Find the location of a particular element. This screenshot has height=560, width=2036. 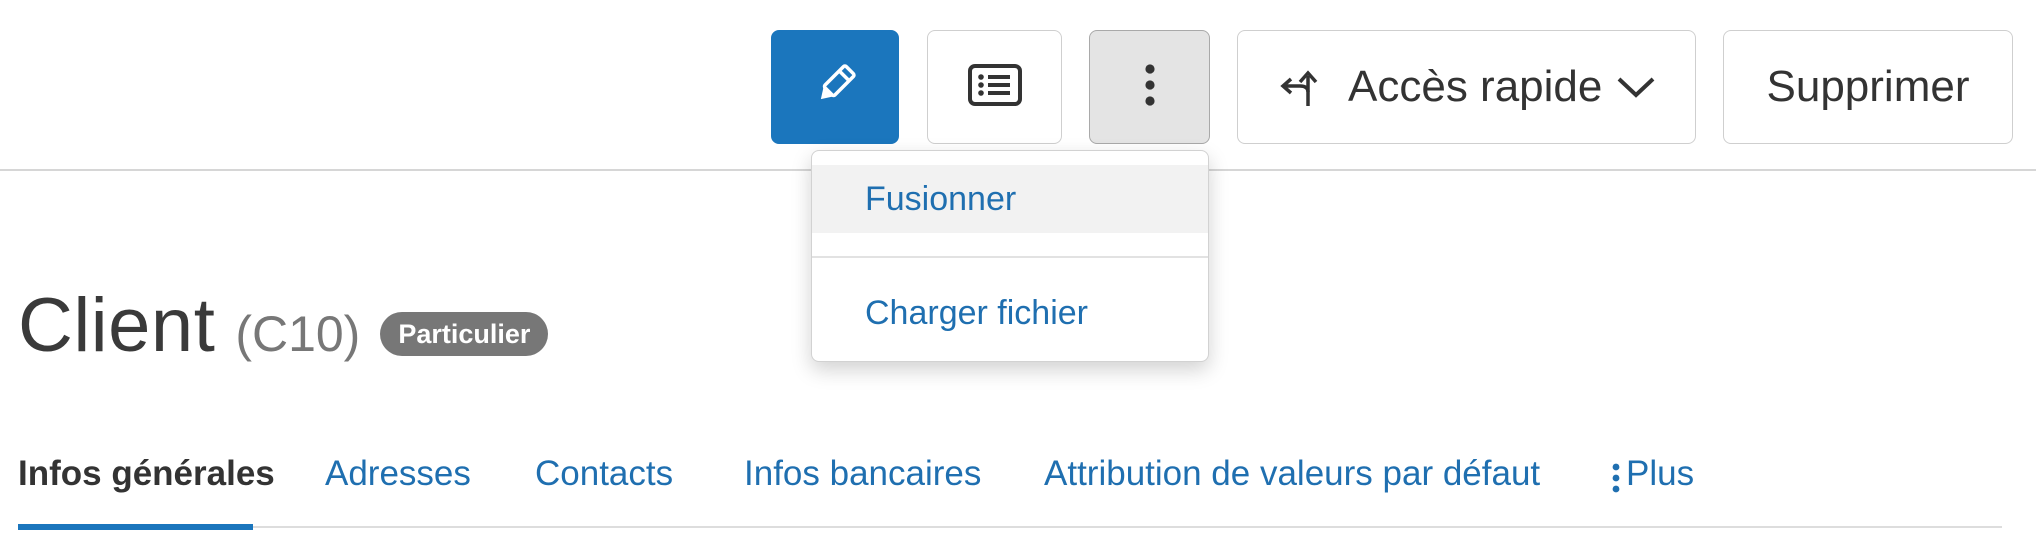

quick-access-label: Accès rapide is located at coordinates (1475, 86).